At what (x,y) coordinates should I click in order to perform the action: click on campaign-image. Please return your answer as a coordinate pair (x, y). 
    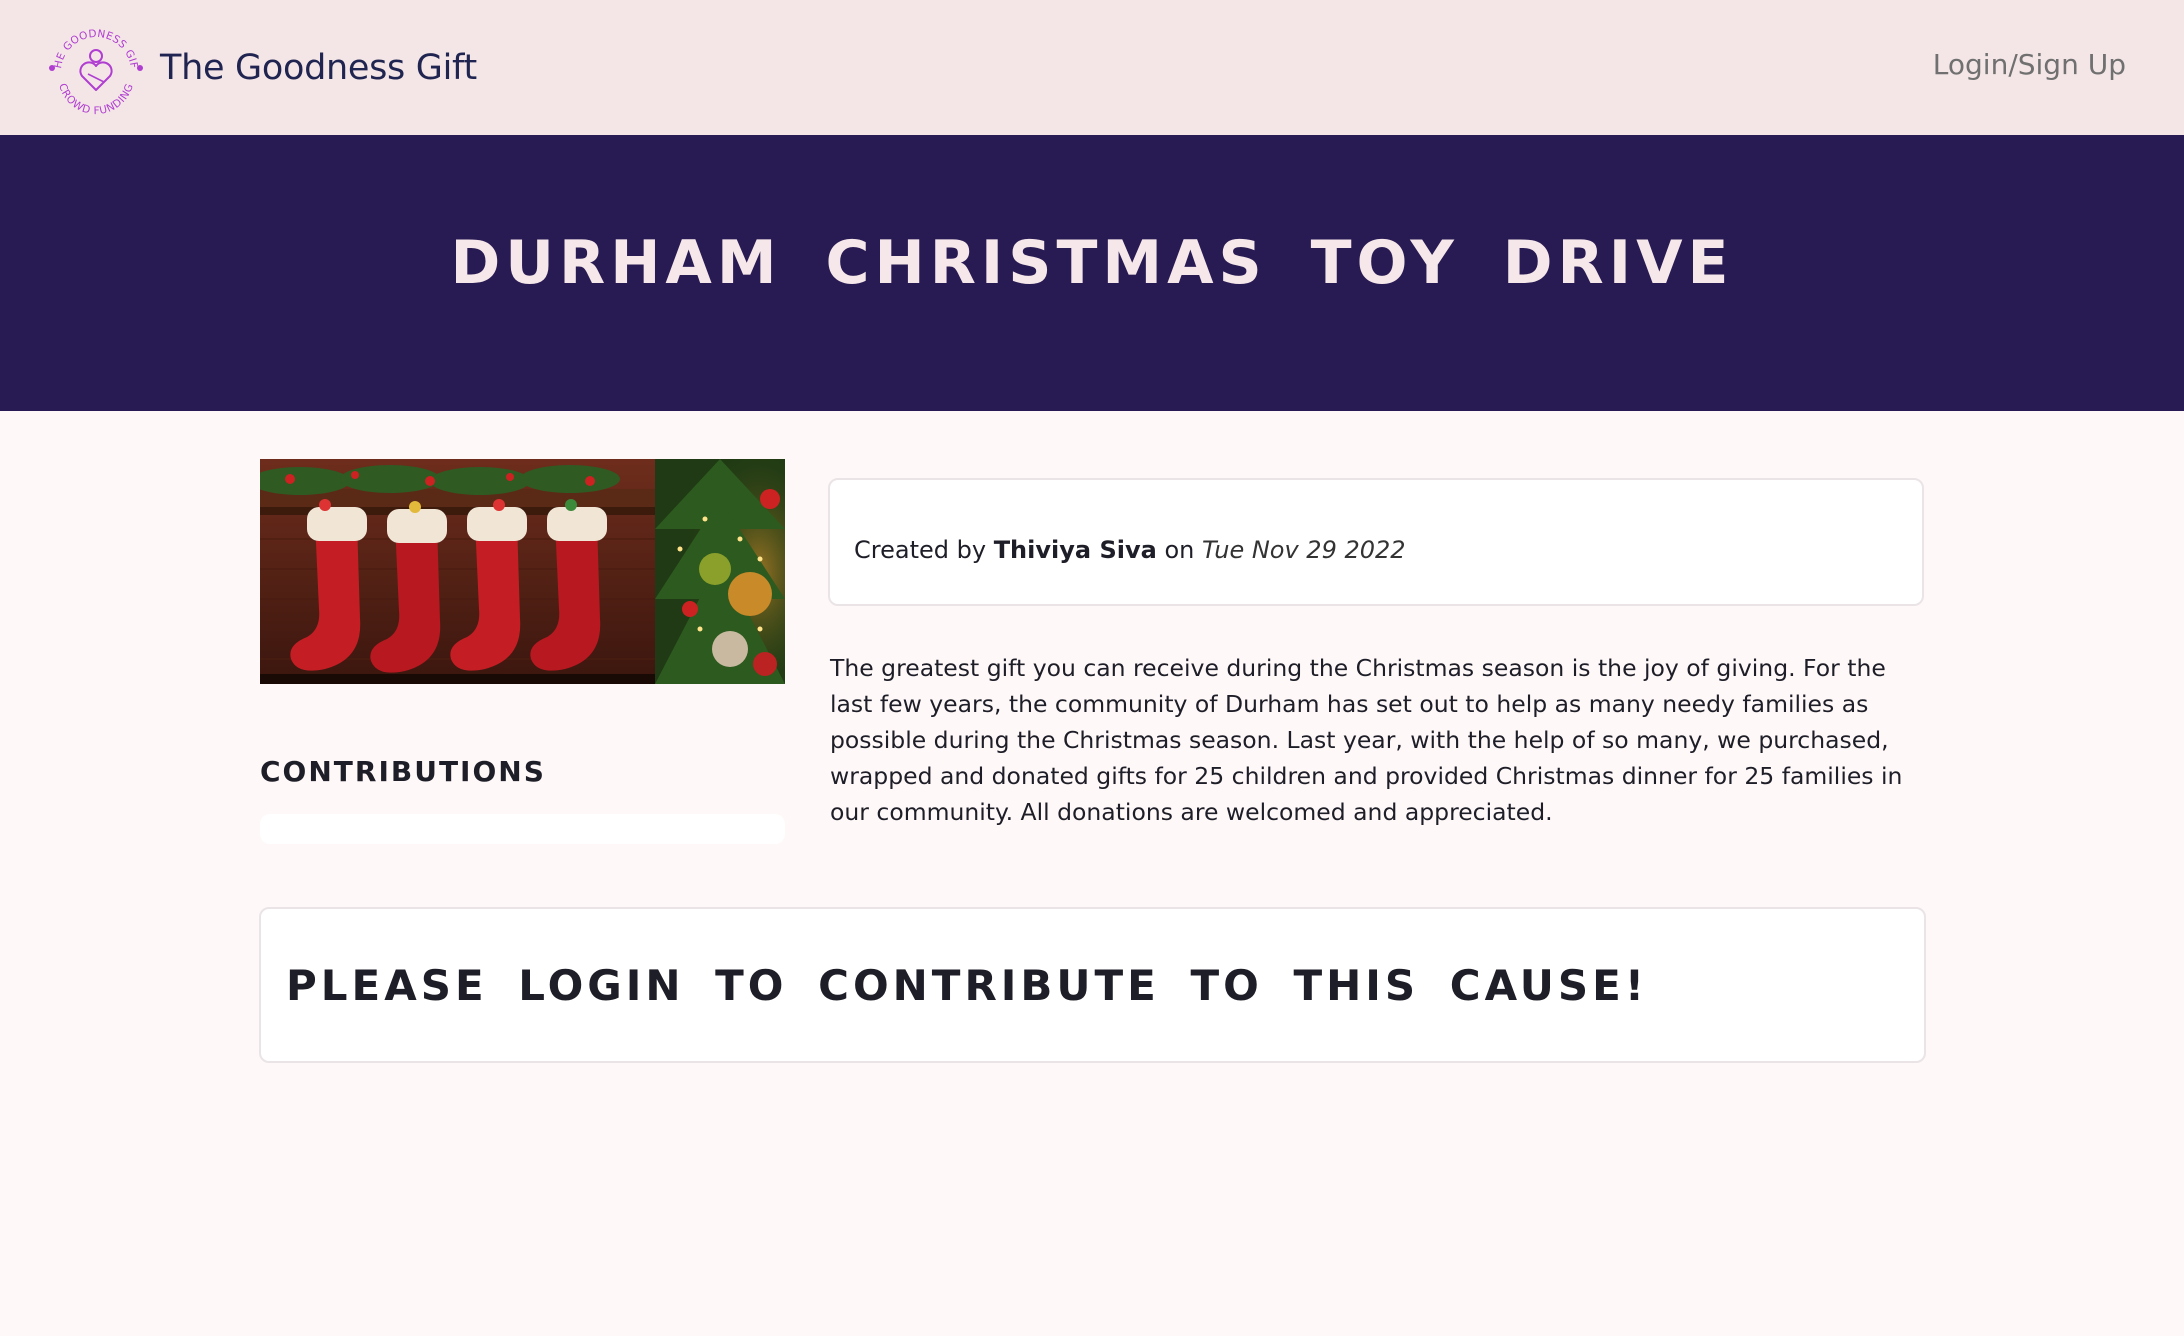
    Looking at the image, I should click on (522, 571).